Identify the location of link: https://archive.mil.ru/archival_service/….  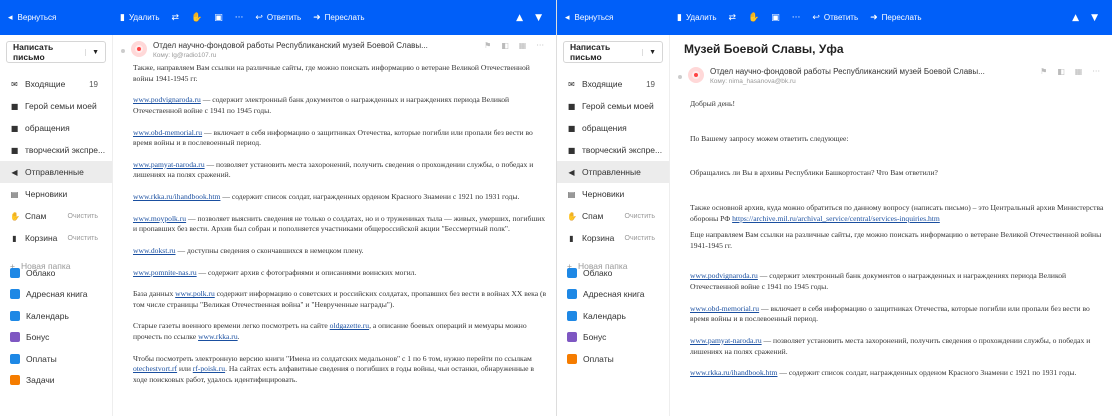
(836, 218).